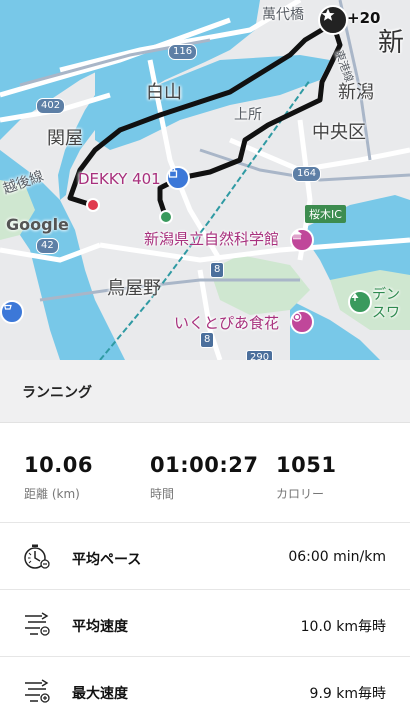 This screenshot has width=410, height=723. What do you see at coordinates (51, 106) in the screenshot?
I see `route-shield: 402` at bounding box center [51, 106].